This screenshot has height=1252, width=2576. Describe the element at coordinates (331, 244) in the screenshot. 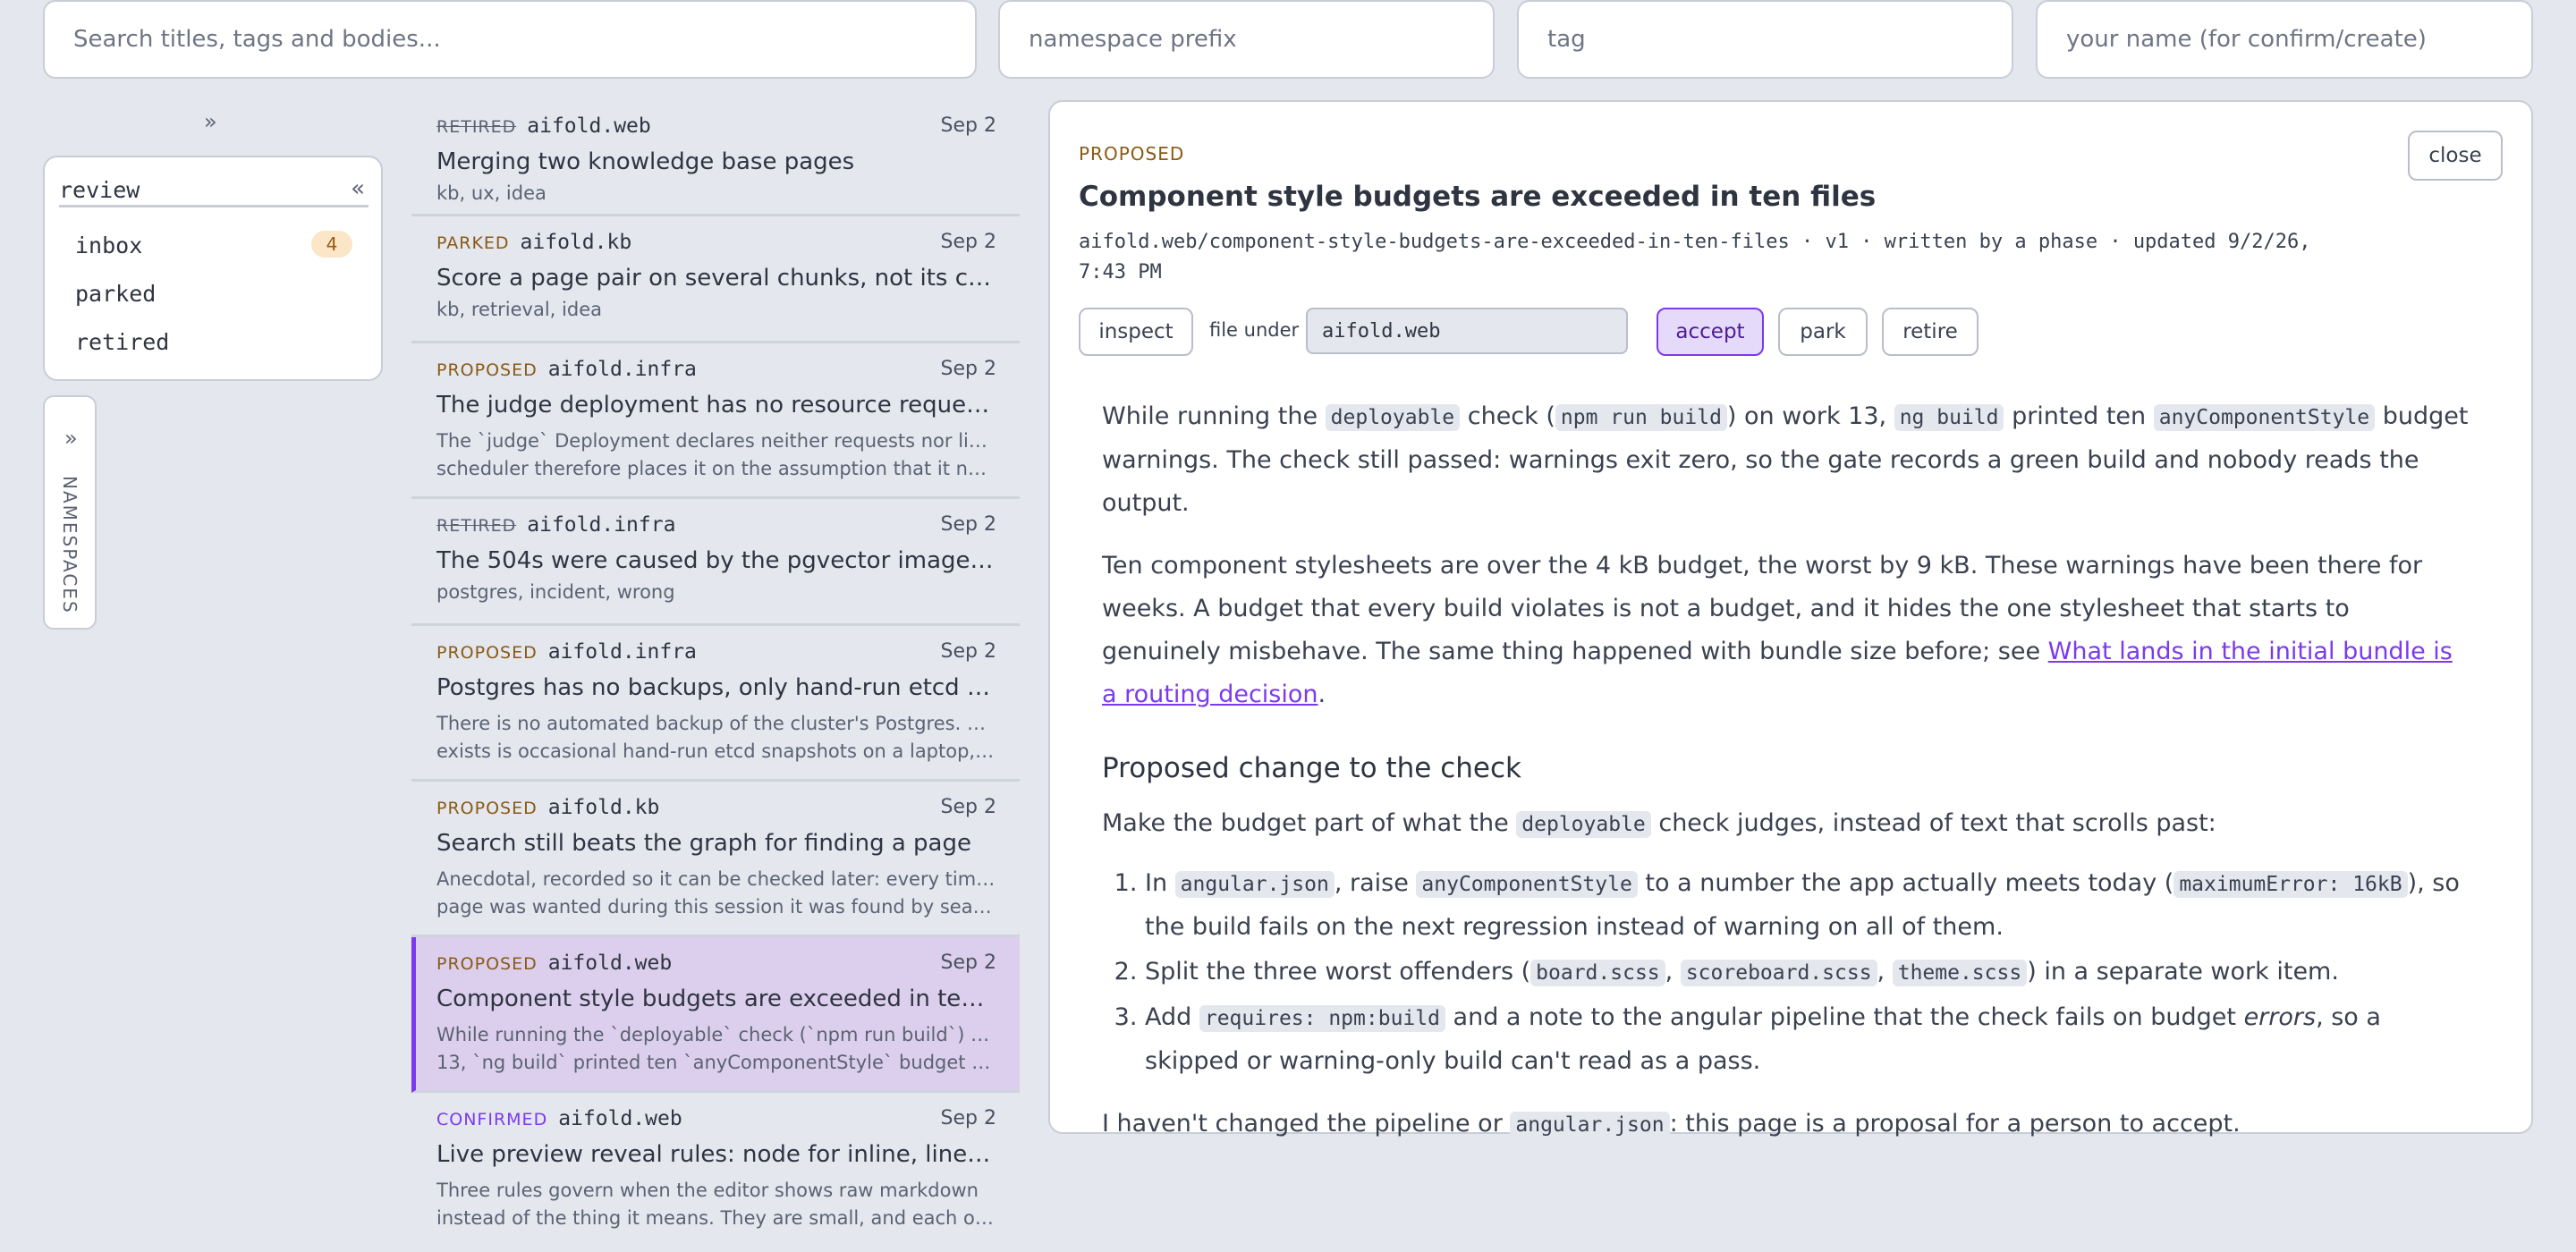

I see `inbox-count-badge: 4` at that location.